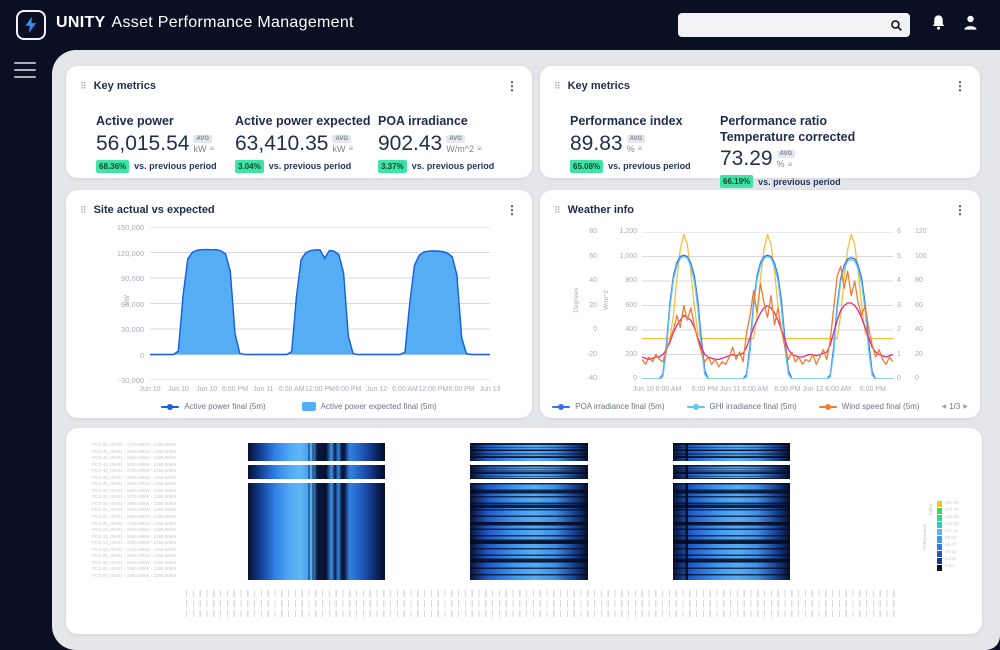  Describe the element at coordinates (299, 205) in the screenshot. I see `card-header: ⠿ Site actual vs expected ⋮` at that location.